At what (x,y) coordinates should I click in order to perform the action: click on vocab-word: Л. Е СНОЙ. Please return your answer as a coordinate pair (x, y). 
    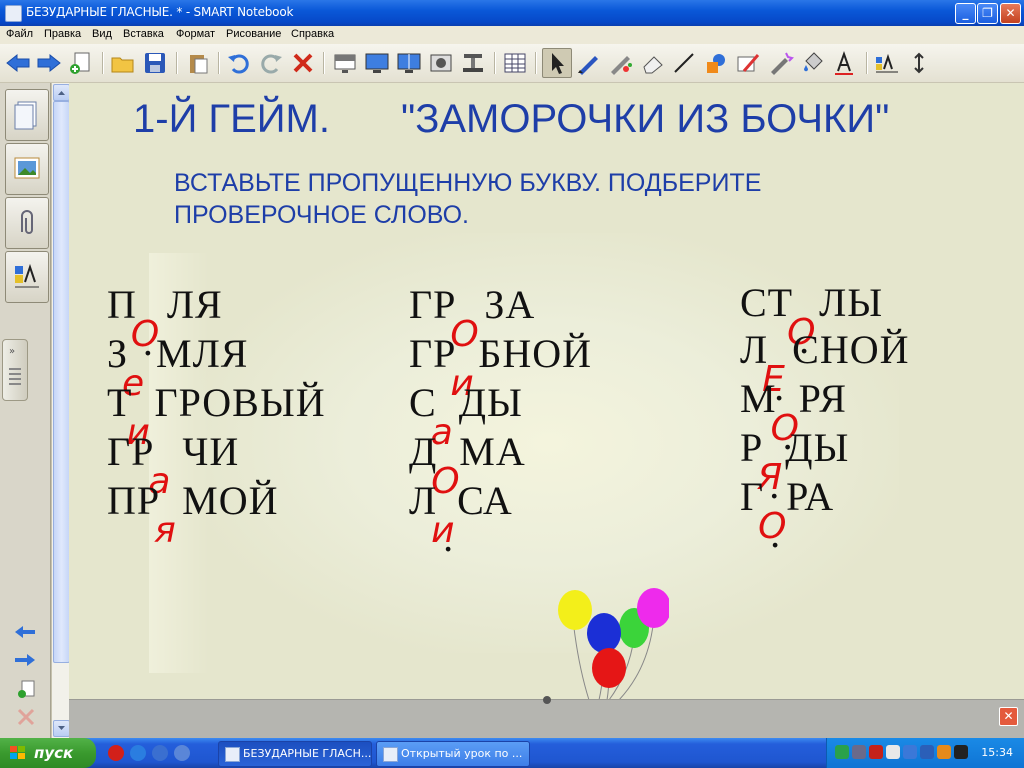
    Looking at the image, I should click on (825, 367).